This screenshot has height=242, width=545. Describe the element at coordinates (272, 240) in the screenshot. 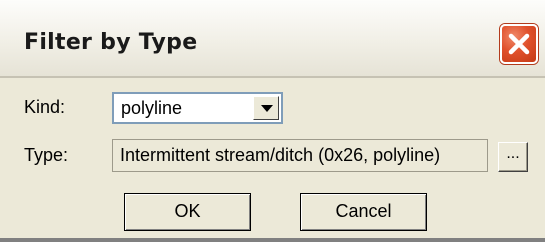

I see `window-bottom-edge` at that location.